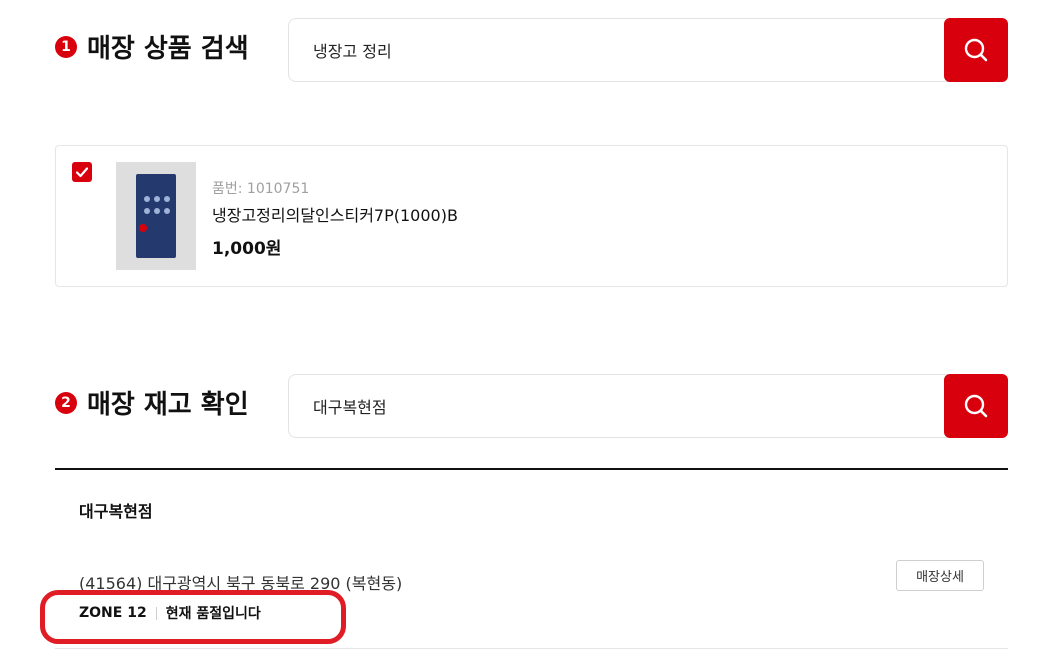  I want to click on zone-separator, so click(156, 613).